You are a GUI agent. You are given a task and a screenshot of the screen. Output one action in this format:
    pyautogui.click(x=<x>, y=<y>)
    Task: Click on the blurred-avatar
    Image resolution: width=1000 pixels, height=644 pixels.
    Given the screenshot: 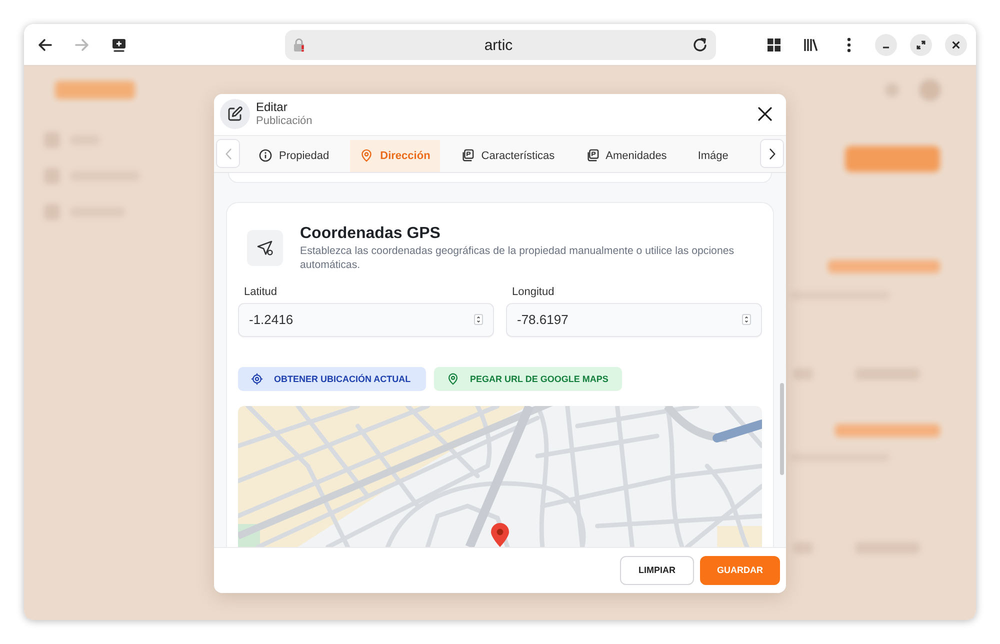 What is the action you would take?
    pyautogui.click(x=930, y=90)
    